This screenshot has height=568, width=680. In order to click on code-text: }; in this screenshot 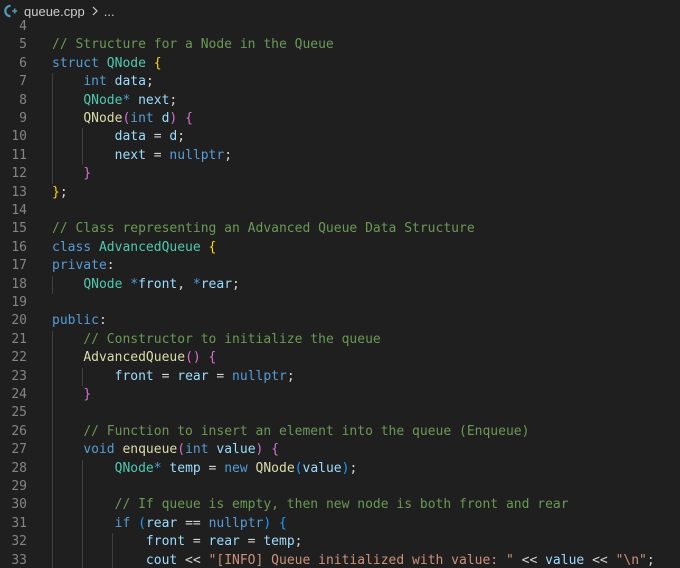, I will do `click(60, 193)`.